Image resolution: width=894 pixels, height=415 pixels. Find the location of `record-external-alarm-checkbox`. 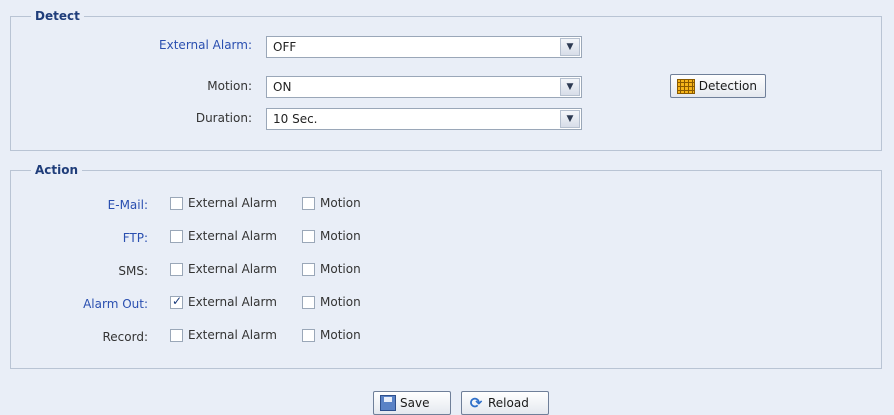

record-external-alarm-checkbox is located at coordinates (176, 335).